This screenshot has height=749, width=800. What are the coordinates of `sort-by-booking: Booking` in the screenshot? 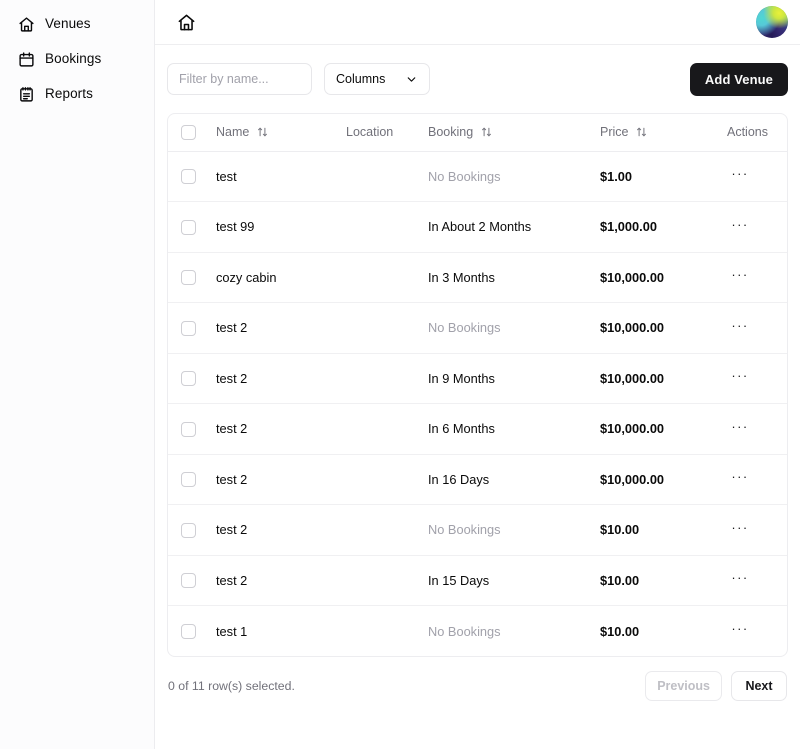 It's located at (460, 132).